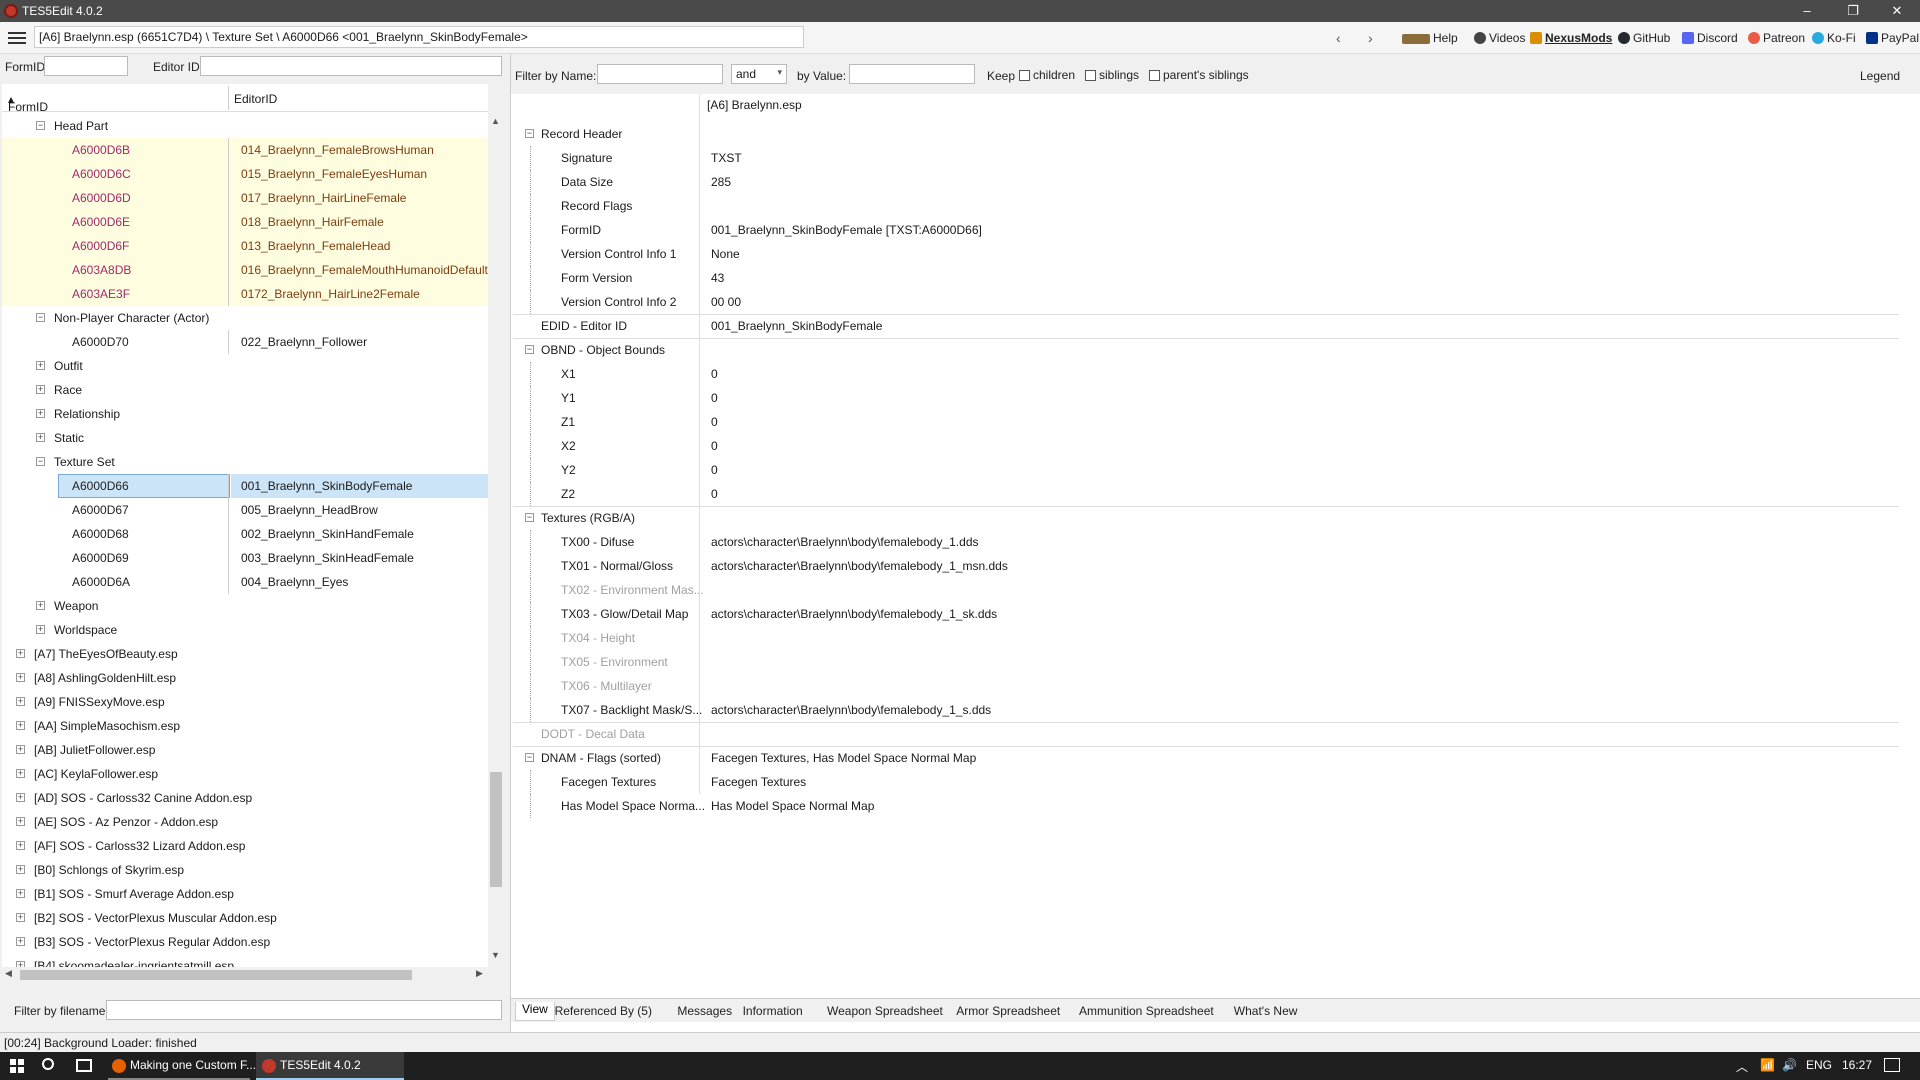 This screenshot has width=1920, height=1080. What do you see at coordinates (885, 1011) in the screenshot?
I see `tab-weapon-spreadsheet: Weapon Spreadsheet` at bounding box center [885, 1011].